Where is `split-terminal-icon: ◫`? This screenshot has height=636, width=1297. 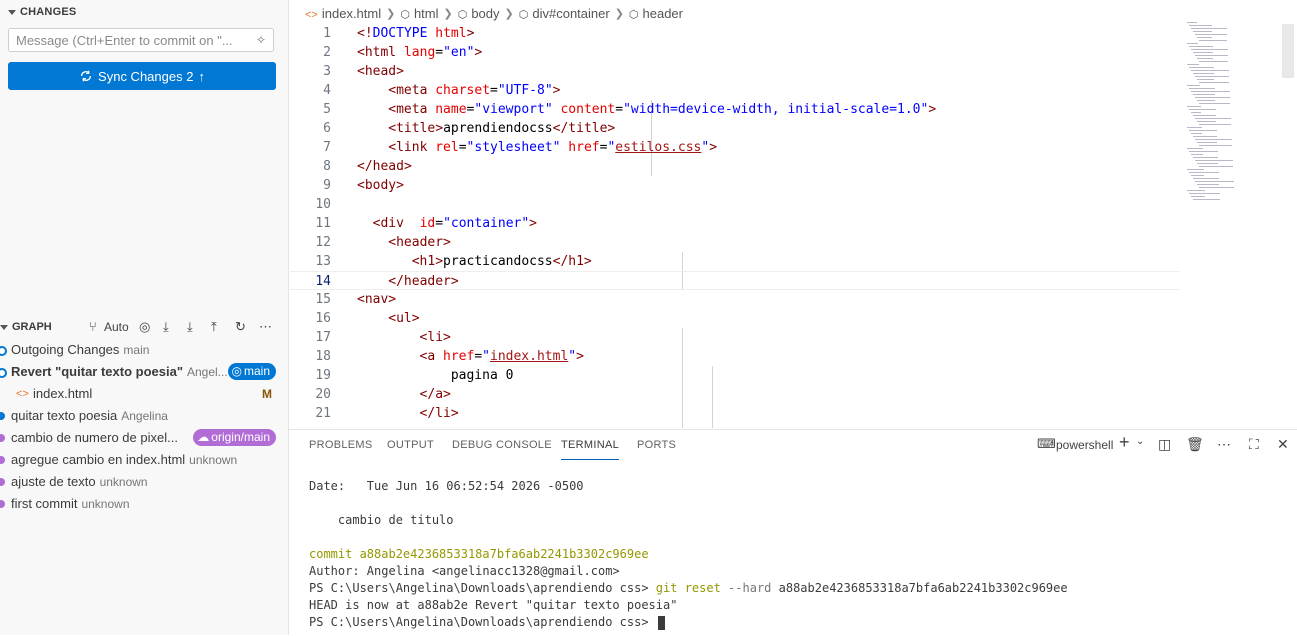
split-terminal-icon: ◫ is located at coordinates (1164, 444).